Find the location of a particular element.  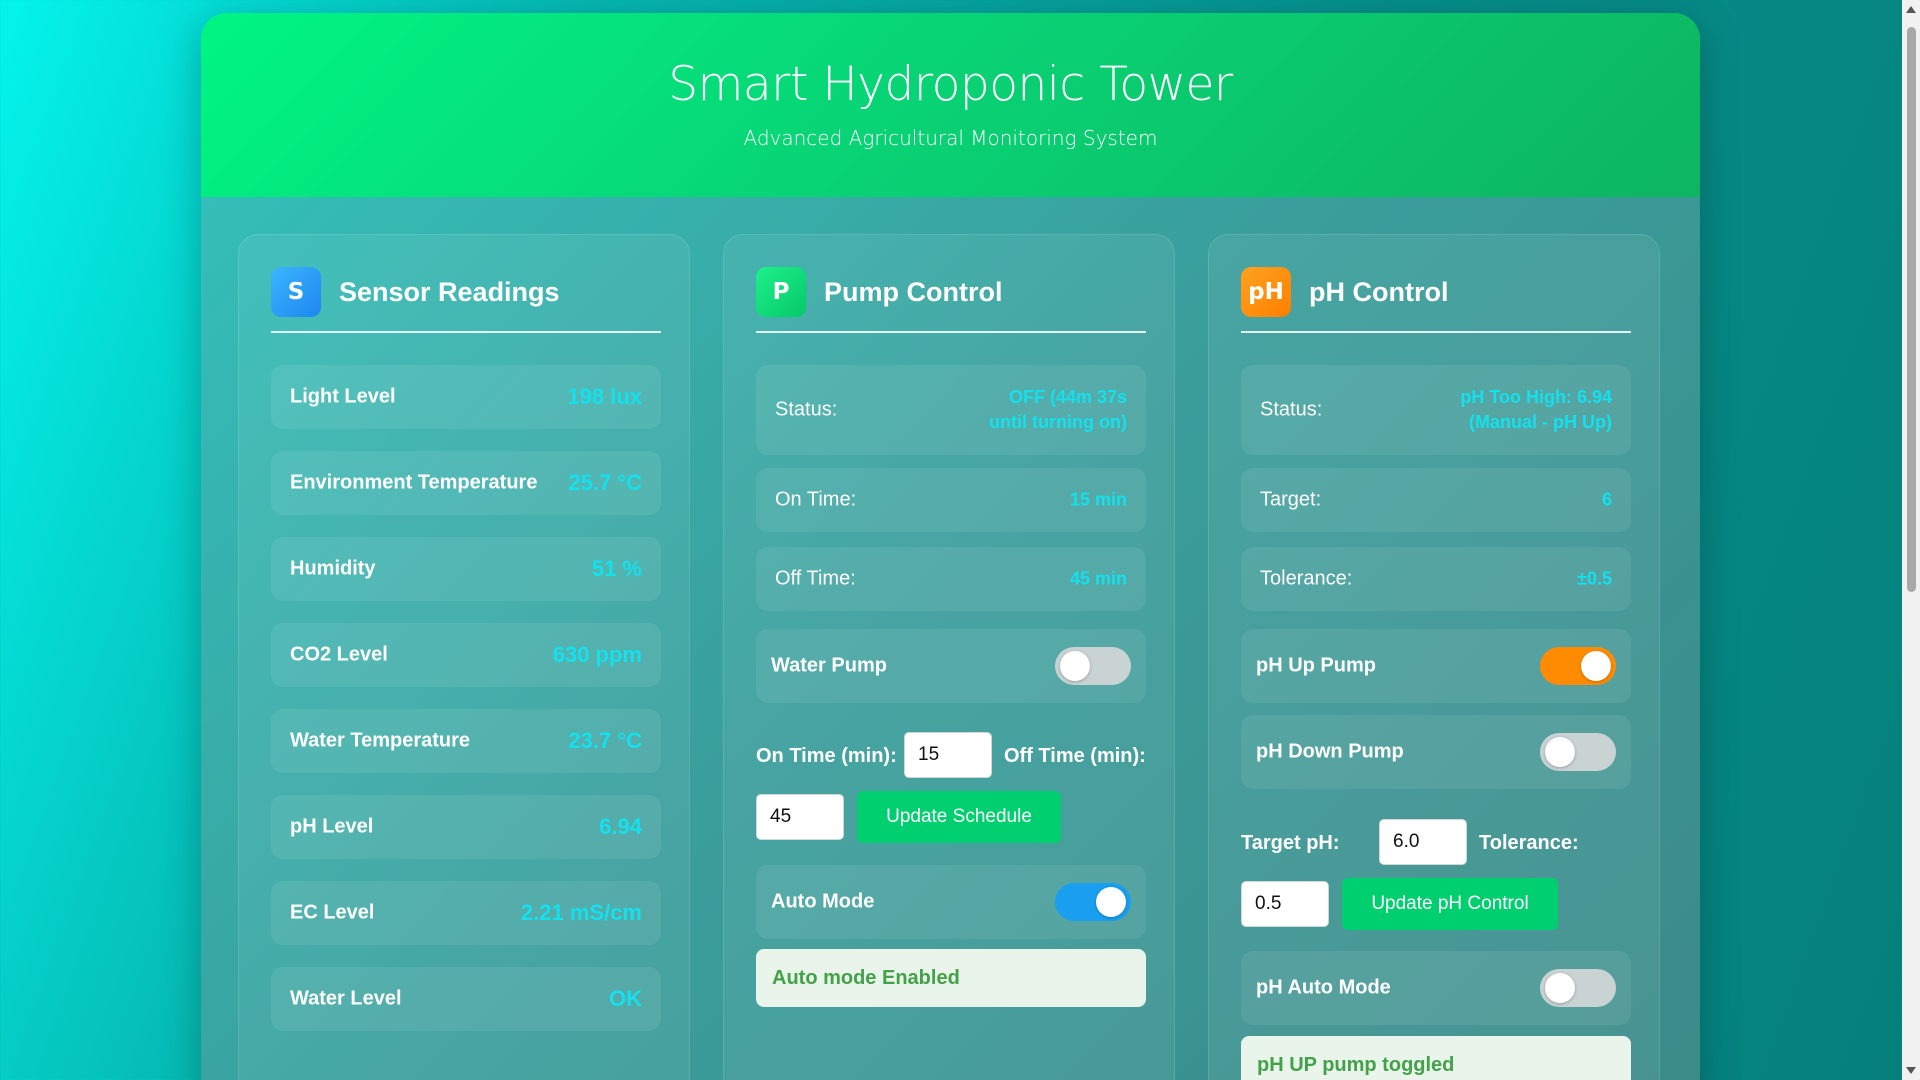

sensor-row: Humidity 51 % is located at coordinates (466, 569).